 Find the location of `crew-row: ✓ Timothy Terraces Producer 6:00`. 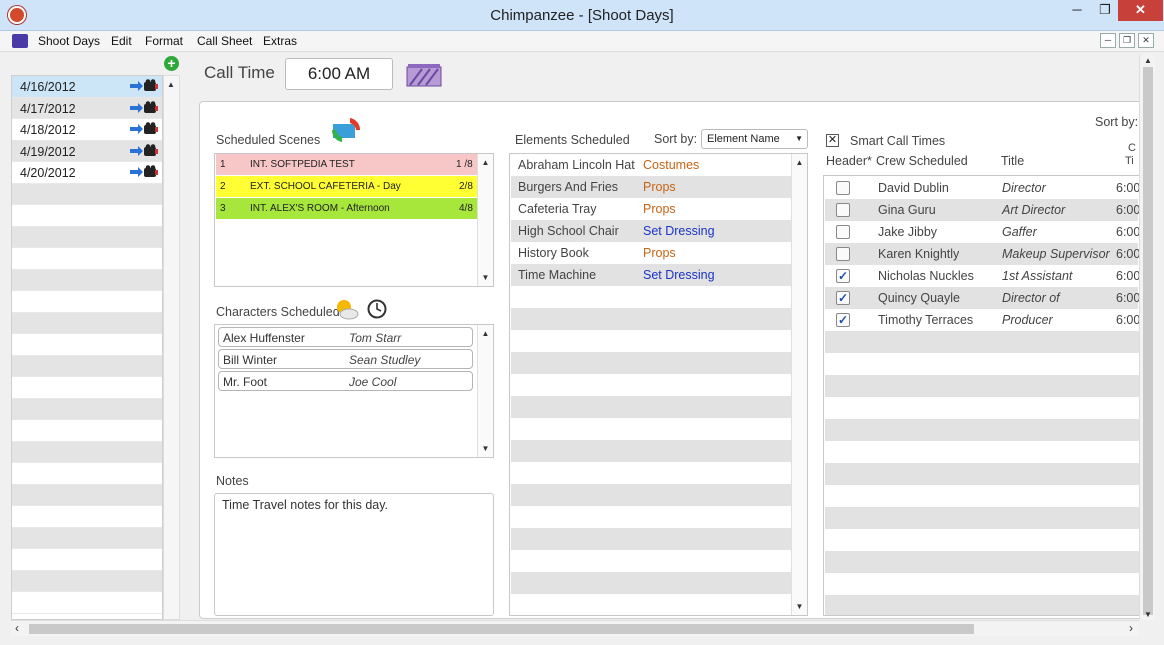

crew-row: ✓ Timothy Terraces Producer 6:00 is located at coordinates (982, 320).